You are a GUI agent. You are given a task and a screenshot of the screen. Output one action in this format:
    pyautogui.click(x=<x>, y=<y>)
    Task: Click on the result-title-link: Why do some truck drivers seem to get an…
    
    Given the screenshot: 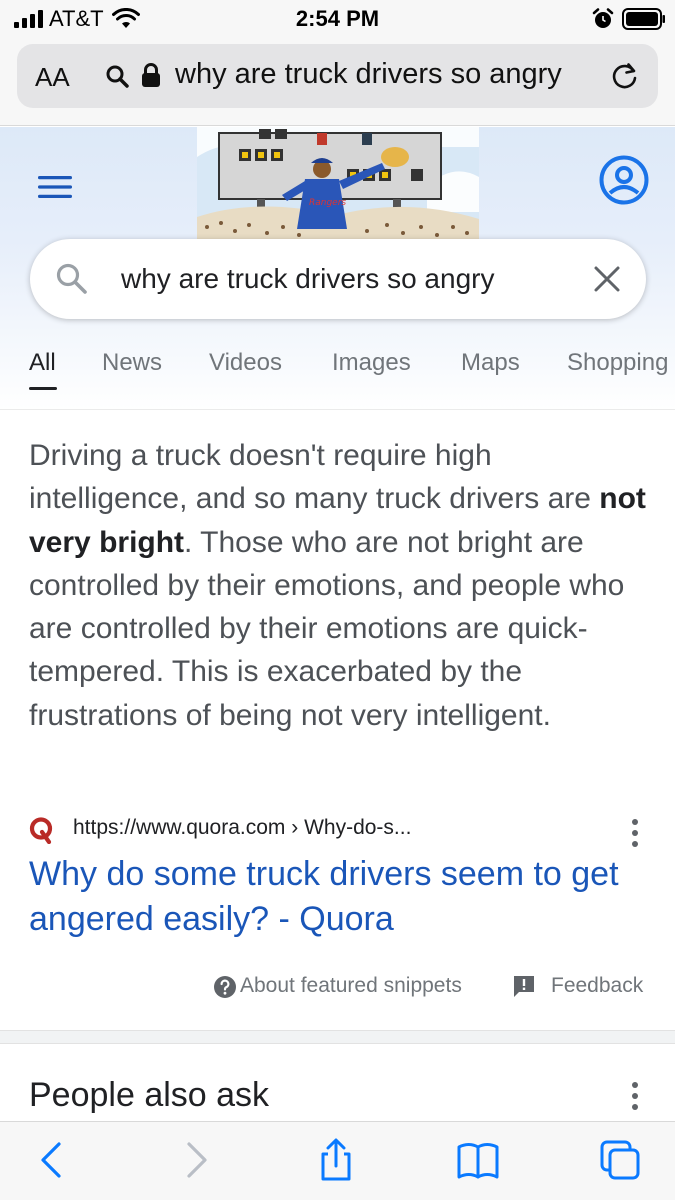 What is the action you would take?
    pyautogui.click(x=334, y=897)
    